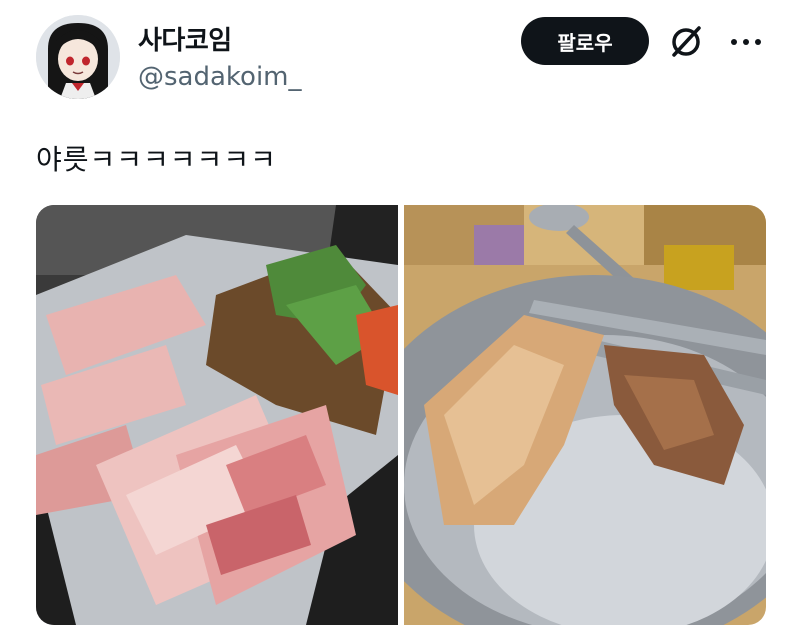 Image resolution: width=800 pixels, height=625 pixels. I want to click on tweet-text: 야릇ㅋㅋㅋㅋㅋㅋㅋ, so click(156, 159).